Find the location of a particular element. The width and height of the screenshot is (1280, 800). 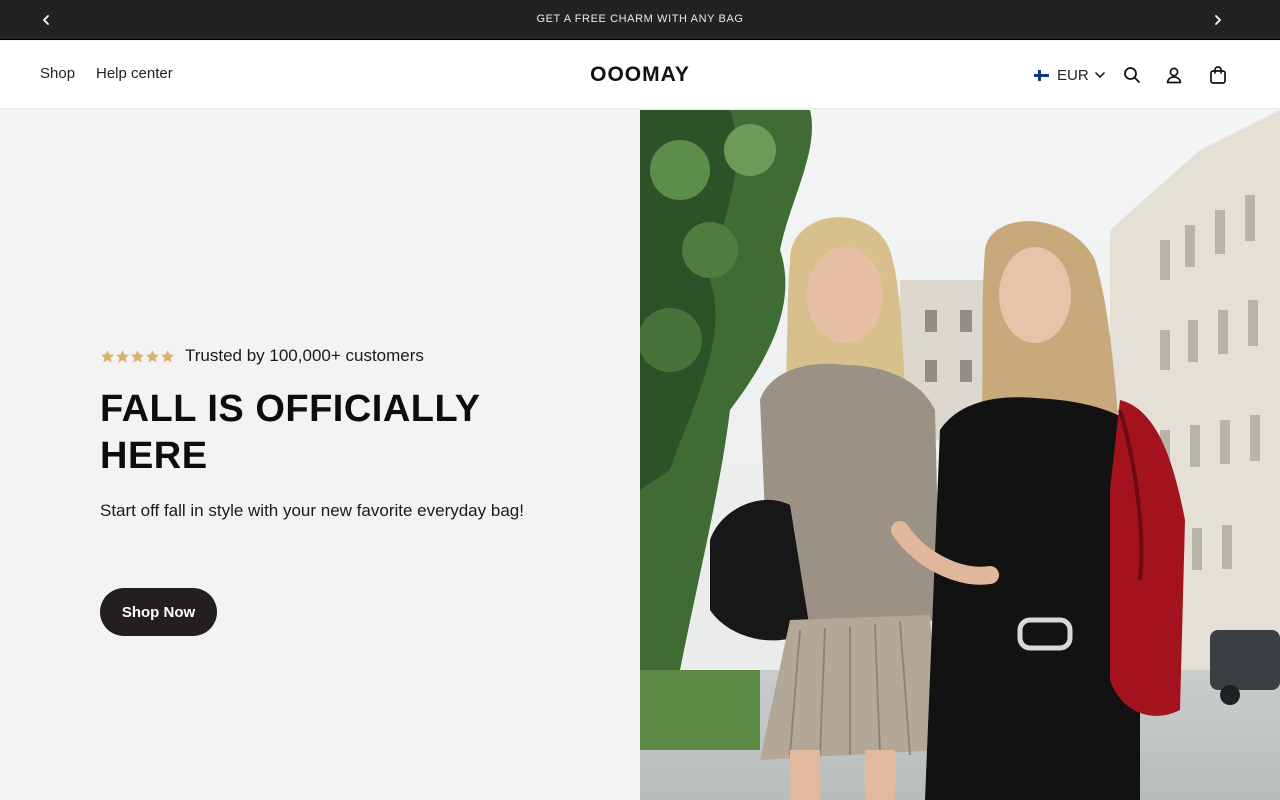

account-button is located at coordinates (1174, 75).